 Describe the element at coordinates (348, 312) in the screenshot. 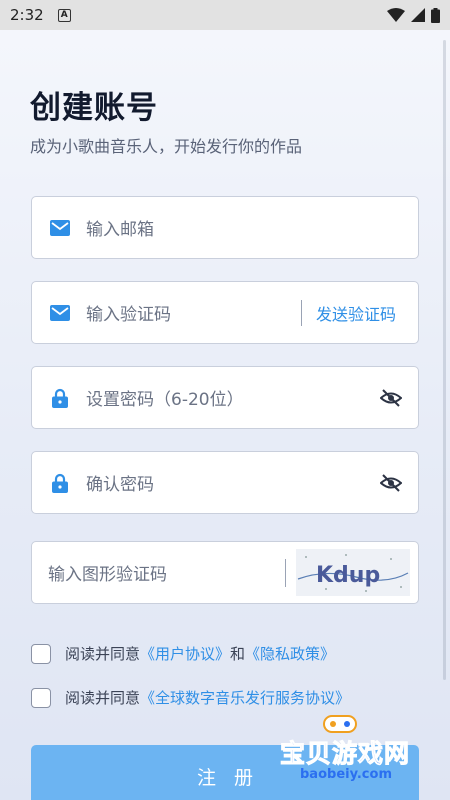

I see `send-code-button: 发送验证码` at that location.